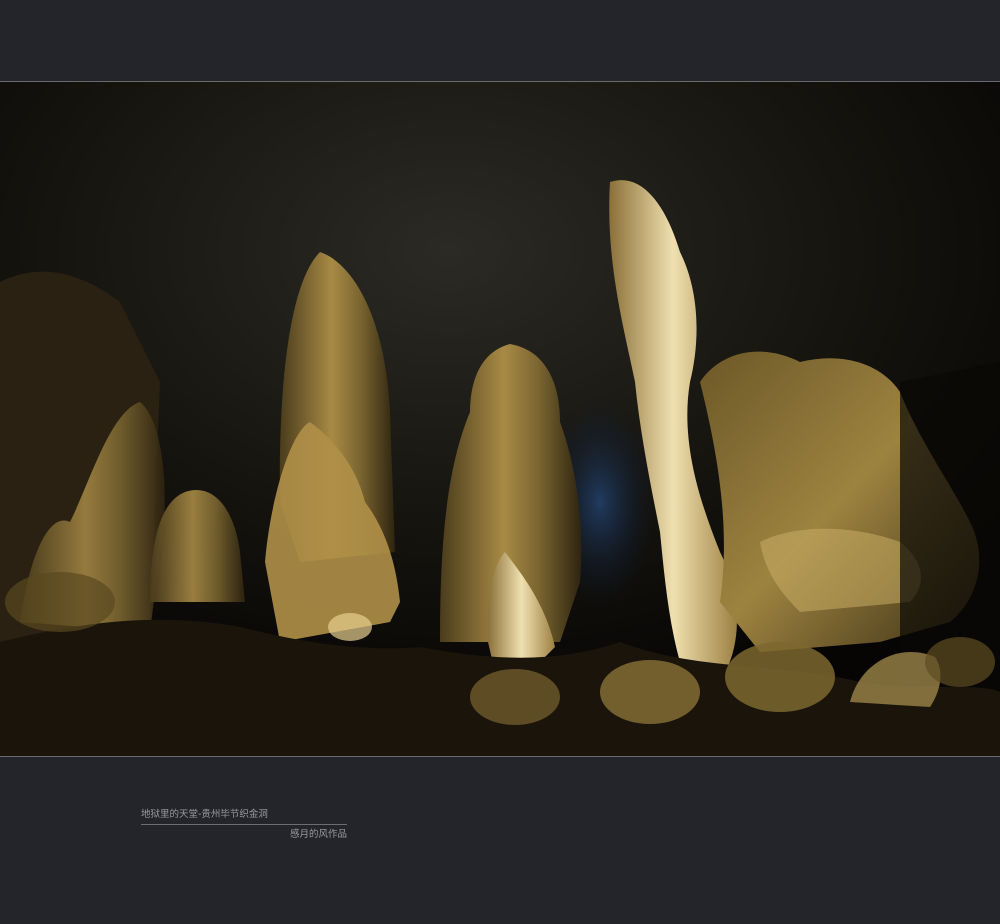 The height and width of the screenshot is (924, 1000). Describe the element at coordinates (350, 627) in the screenshot. I see `column-glow` at that location.